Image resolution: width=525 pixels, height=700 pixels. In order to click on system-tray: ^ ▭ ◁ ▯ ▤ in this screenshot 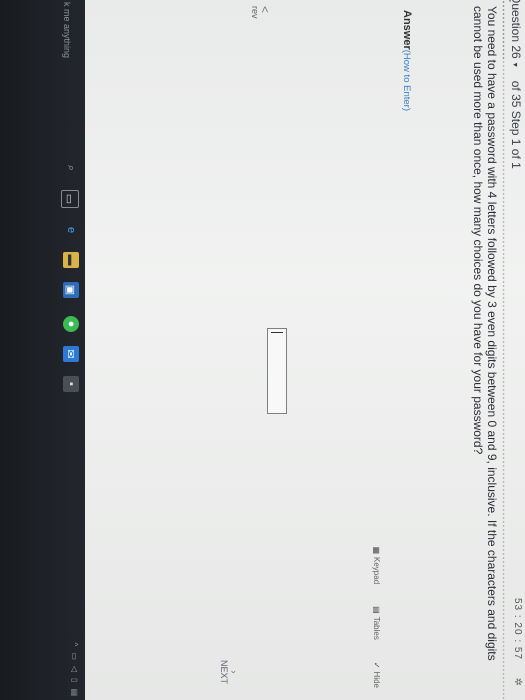, I will do `click(77, 671)`.